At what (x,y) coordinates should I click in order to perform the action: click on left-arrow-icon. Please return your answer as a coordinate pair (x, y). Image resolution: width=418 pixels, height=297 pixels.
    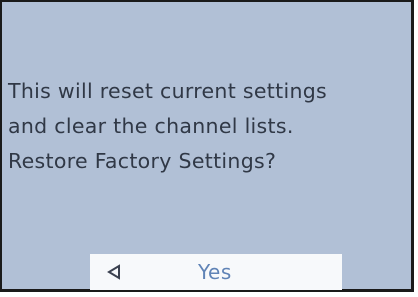
    Looking at the image, I should click on (114, 272).